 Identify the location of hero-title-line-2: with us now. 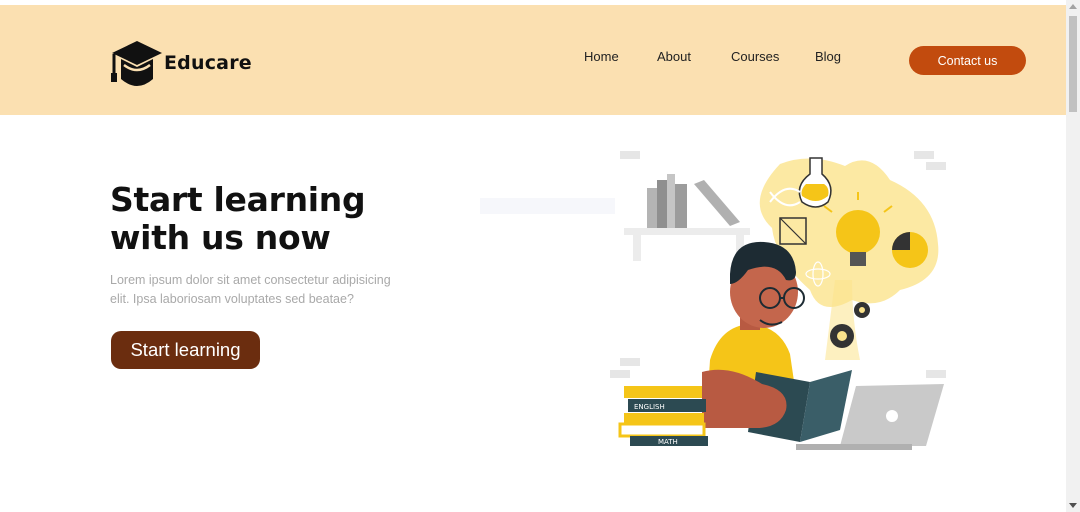
(220, 237).